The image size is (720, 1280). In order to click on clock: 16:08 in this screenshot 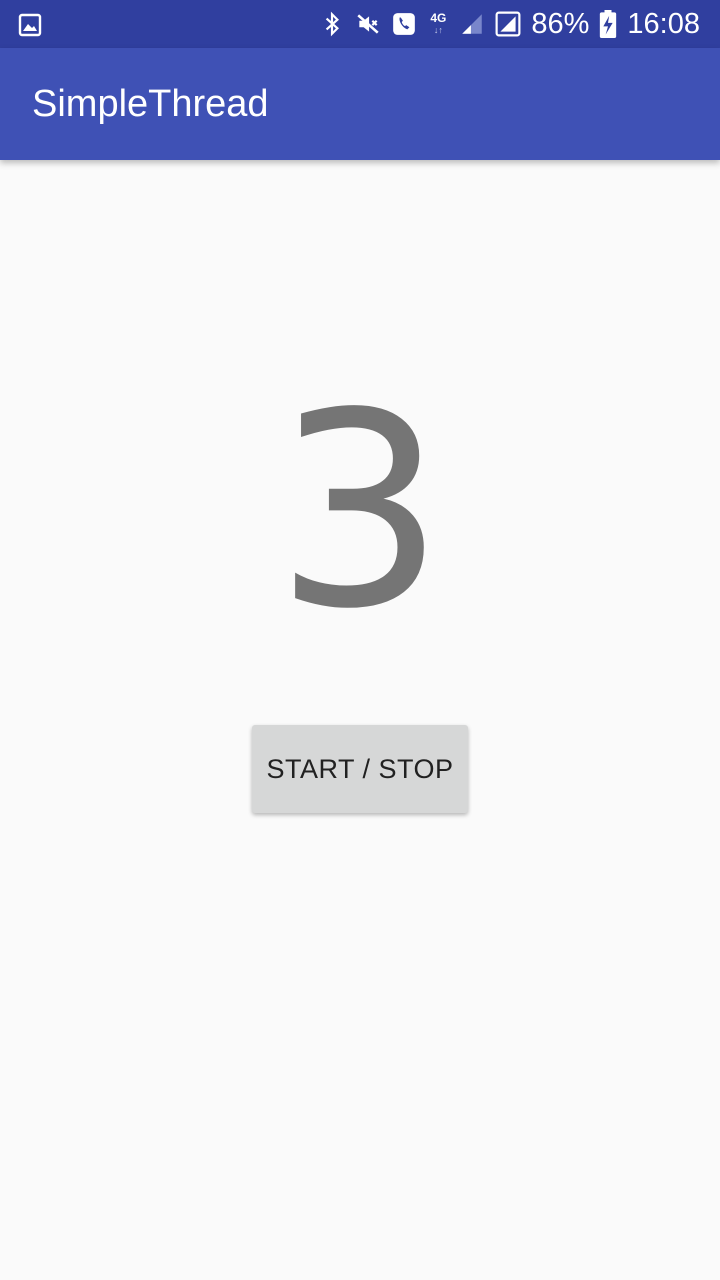, I will do `click(663, 23)`.